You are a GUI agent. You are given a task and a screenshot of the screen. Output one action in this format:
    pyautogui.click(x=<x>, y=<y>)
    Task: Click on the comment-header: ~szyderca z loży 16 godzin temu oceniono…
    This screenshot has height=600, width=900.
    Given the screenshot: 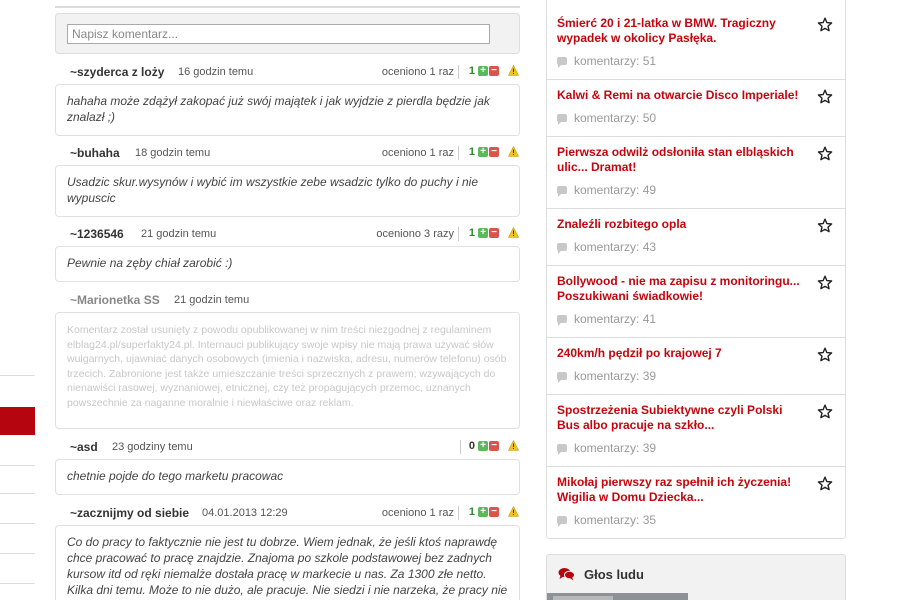 What is the action you would take?
    pyautogui.click(x=287, y=72)
    